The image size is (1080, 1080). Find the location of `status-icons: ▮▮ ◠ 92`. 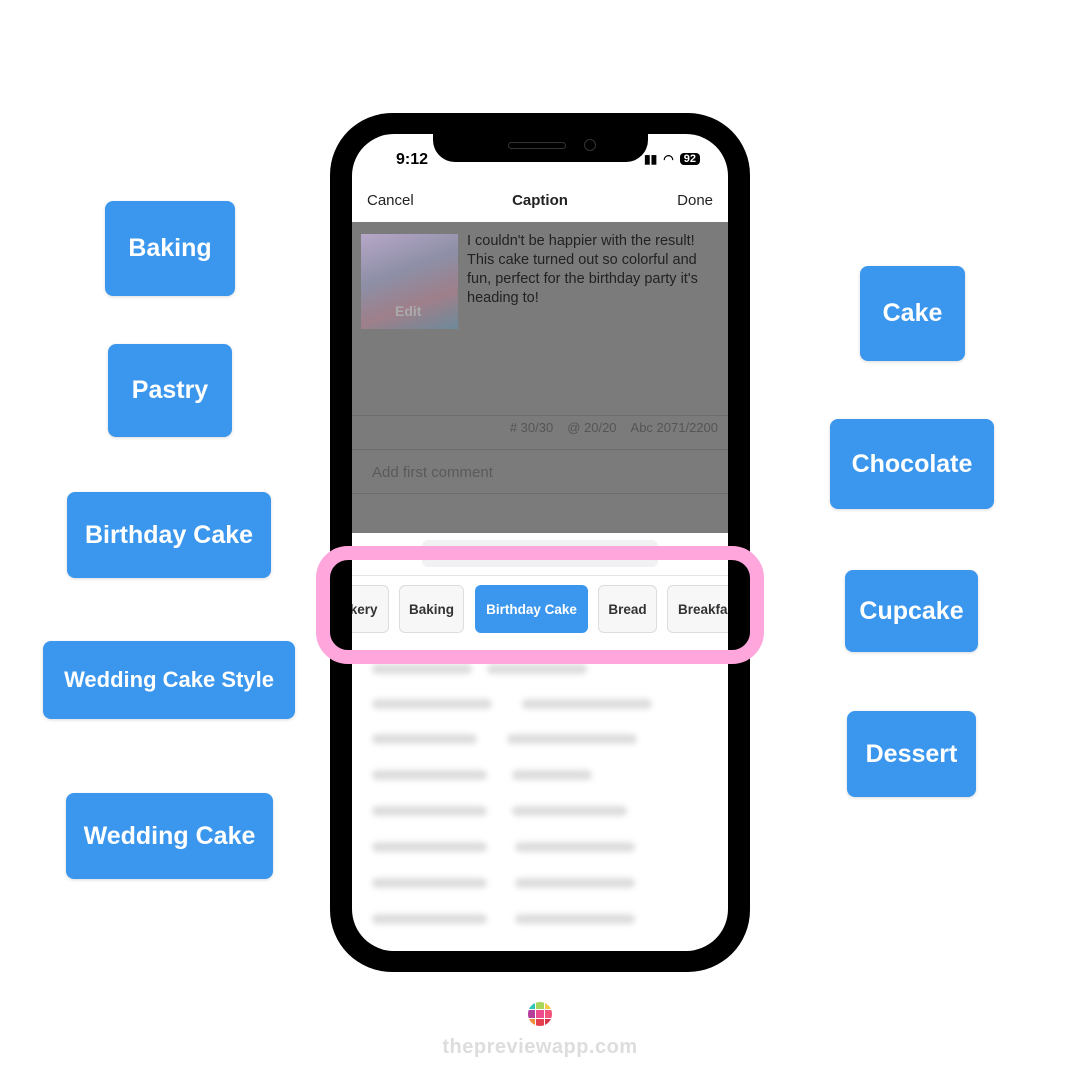

status-icons: ▮▮ ◠ 92 is located at coordinates (672, 159).